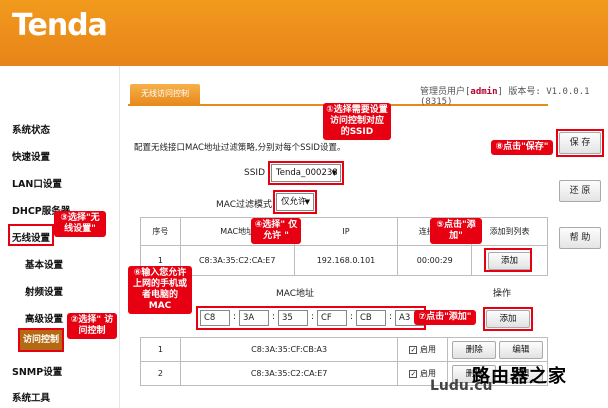  Describe the element at coordinates (41, 340) in the screenshot. I see `highlight-access-control` at that location.